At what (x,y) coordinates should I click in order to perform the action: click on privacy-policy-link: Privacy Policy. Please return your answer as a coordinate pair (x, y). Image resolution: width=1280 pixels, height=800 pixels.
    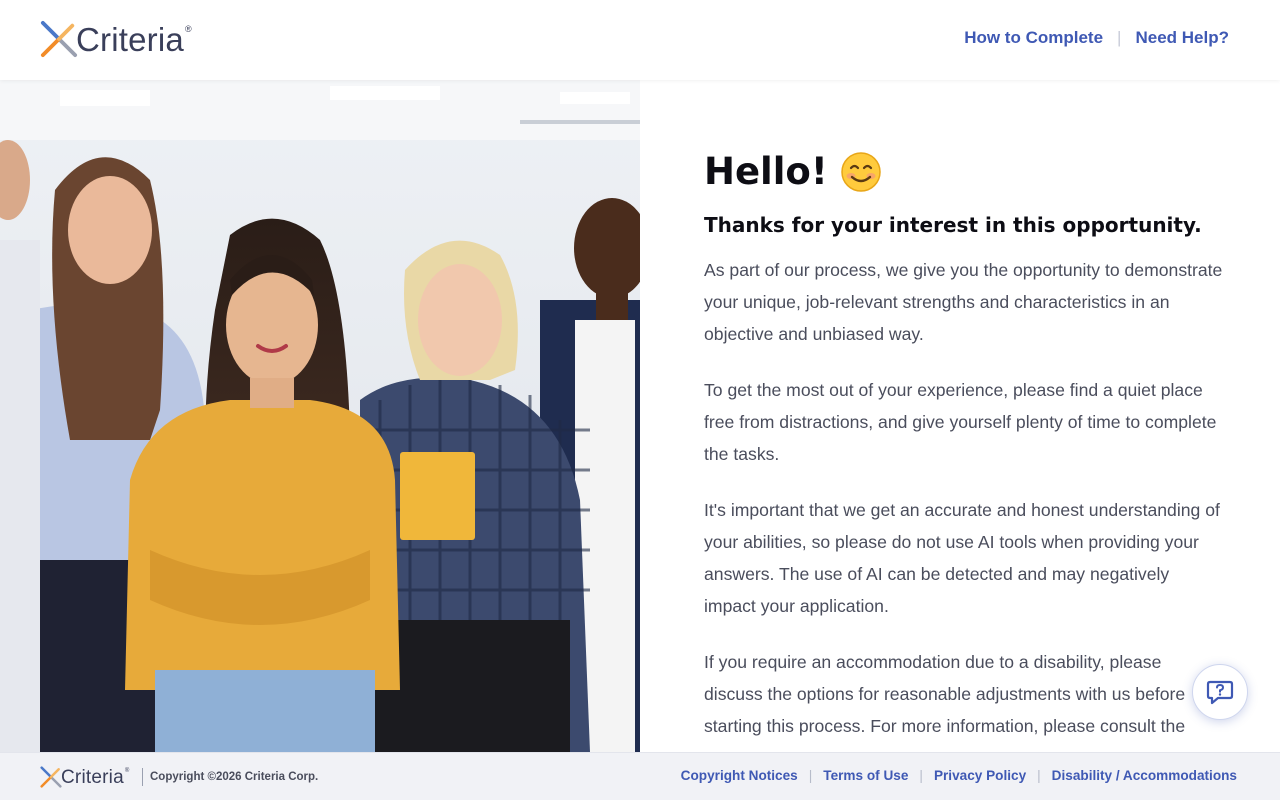
    Looking at the image, I should click on (980, 776).